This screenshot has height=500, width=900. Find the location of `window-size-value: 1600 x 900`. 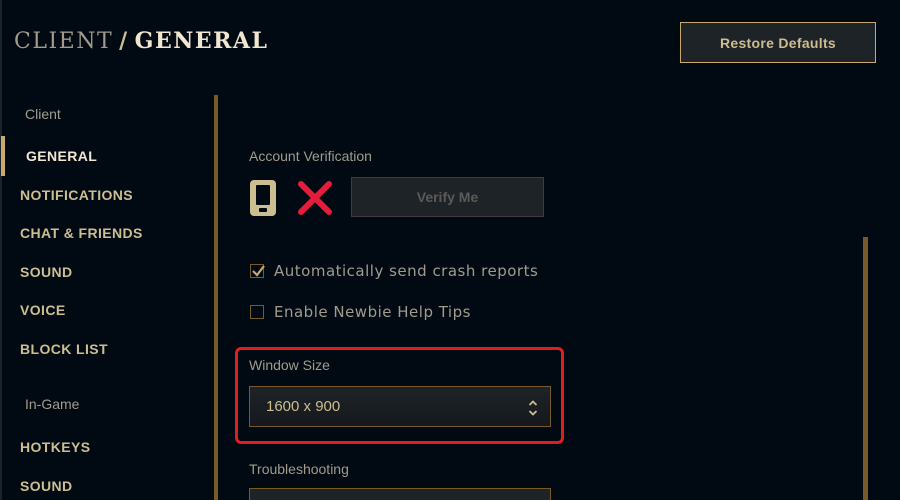

window-size-value: 1600 x 900 is located at coordinates (303, 406).